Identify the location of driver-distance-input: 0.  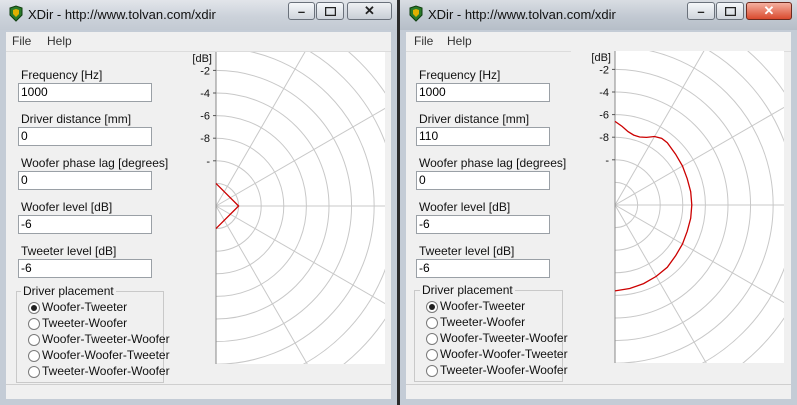
(85, 136).